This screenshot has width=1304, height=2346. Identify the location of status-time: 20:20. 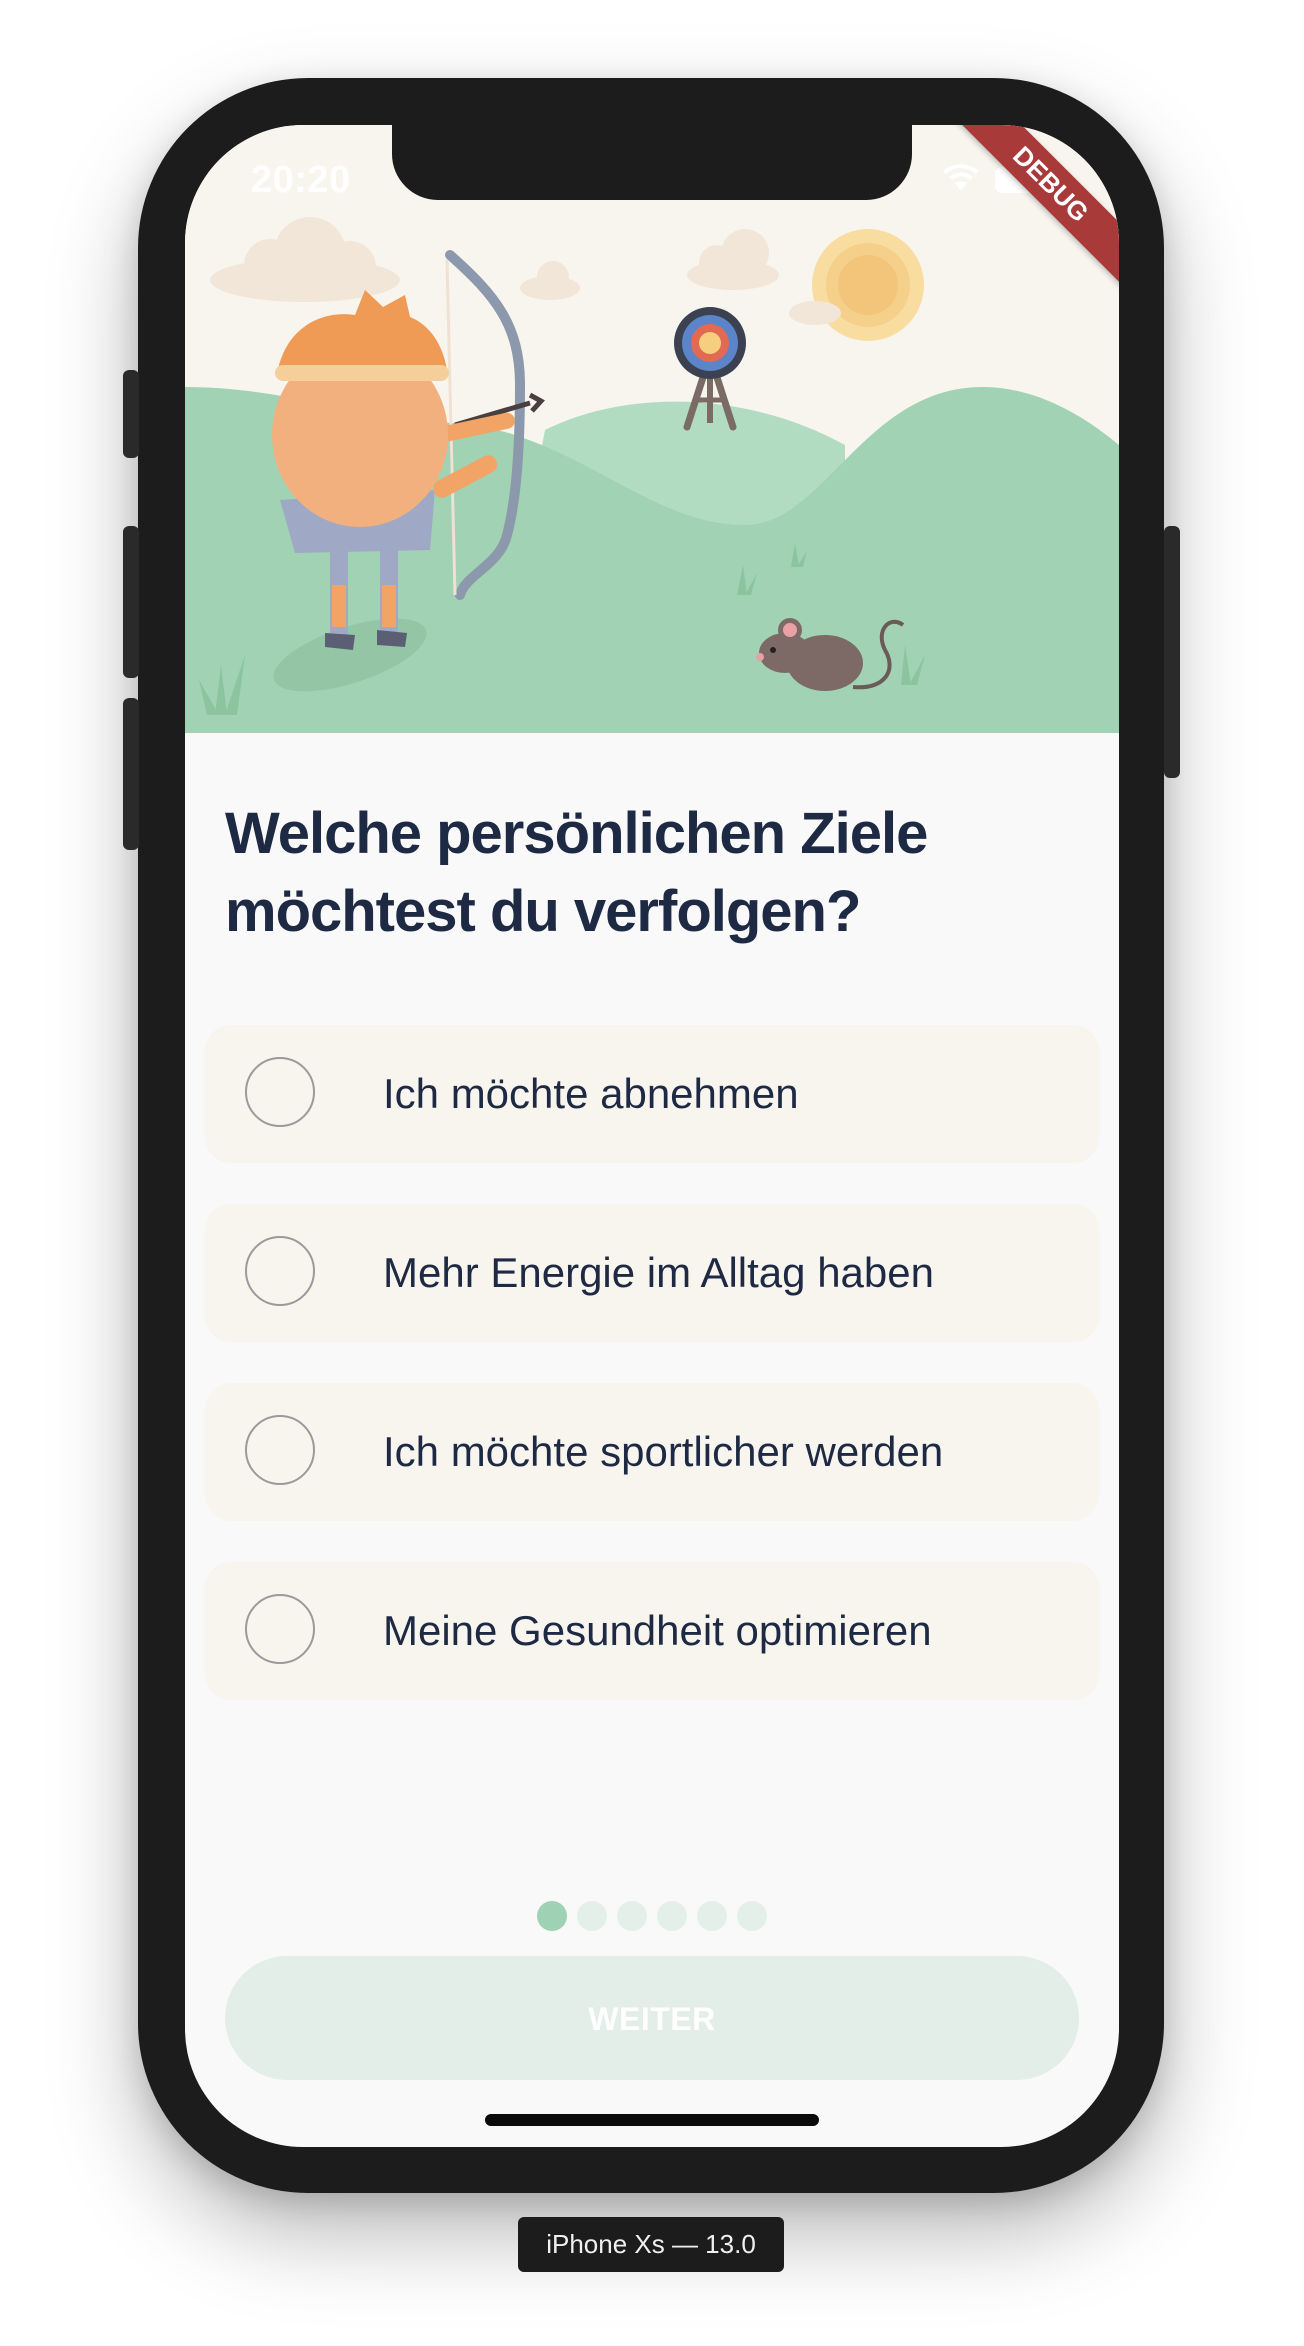
(301, 180).